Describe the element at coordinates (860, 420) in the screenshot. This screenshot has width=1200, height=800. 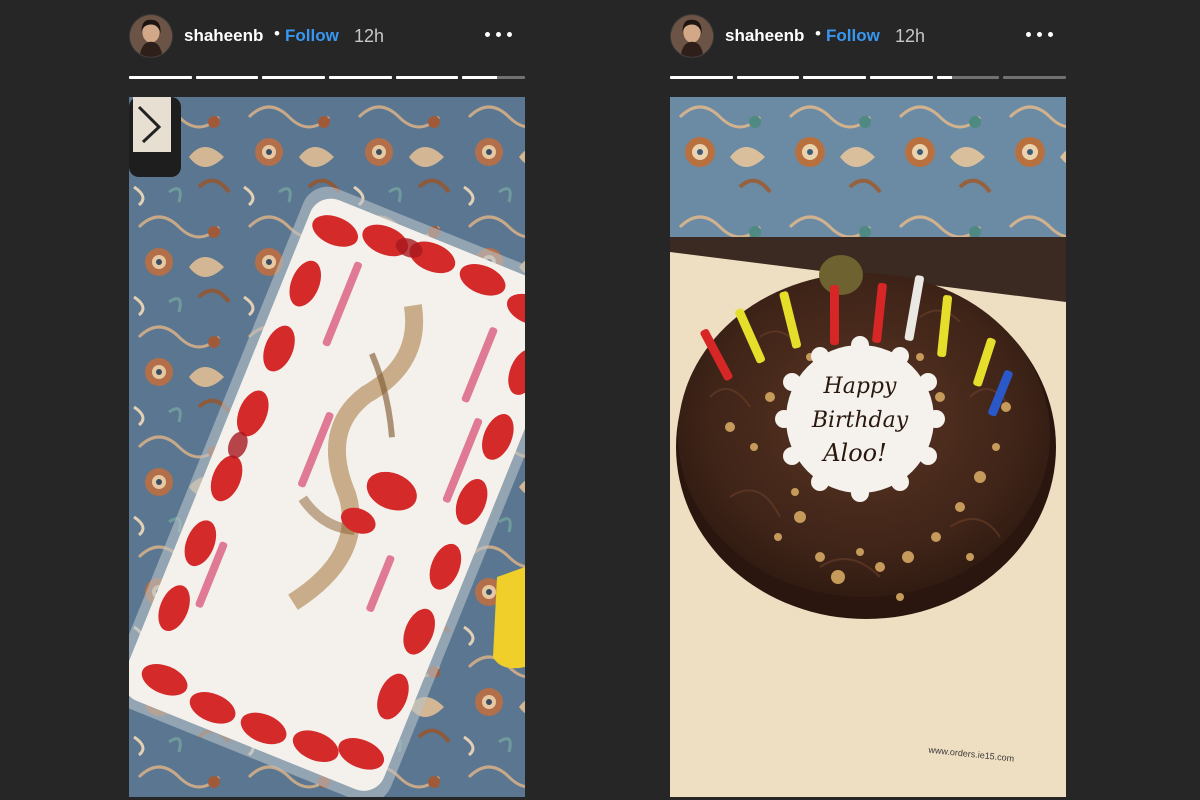
I see `plaque-text: Birthday` at that location.